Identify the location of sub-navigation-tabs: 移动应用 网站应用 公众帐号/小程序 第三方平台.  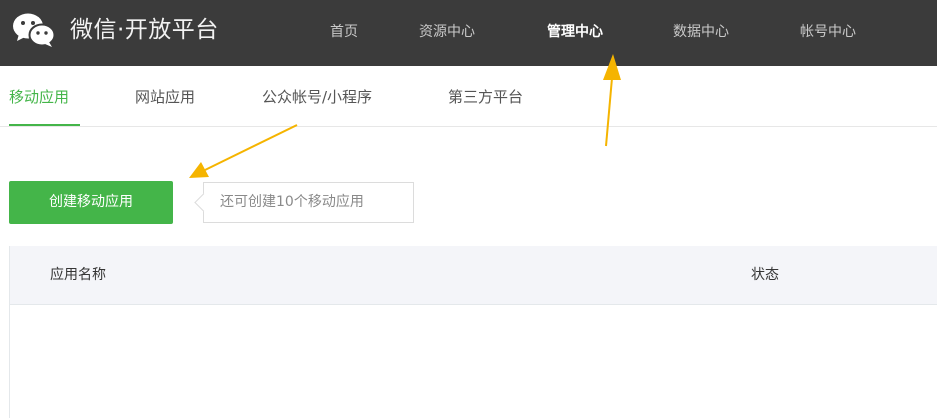
(468, 96).